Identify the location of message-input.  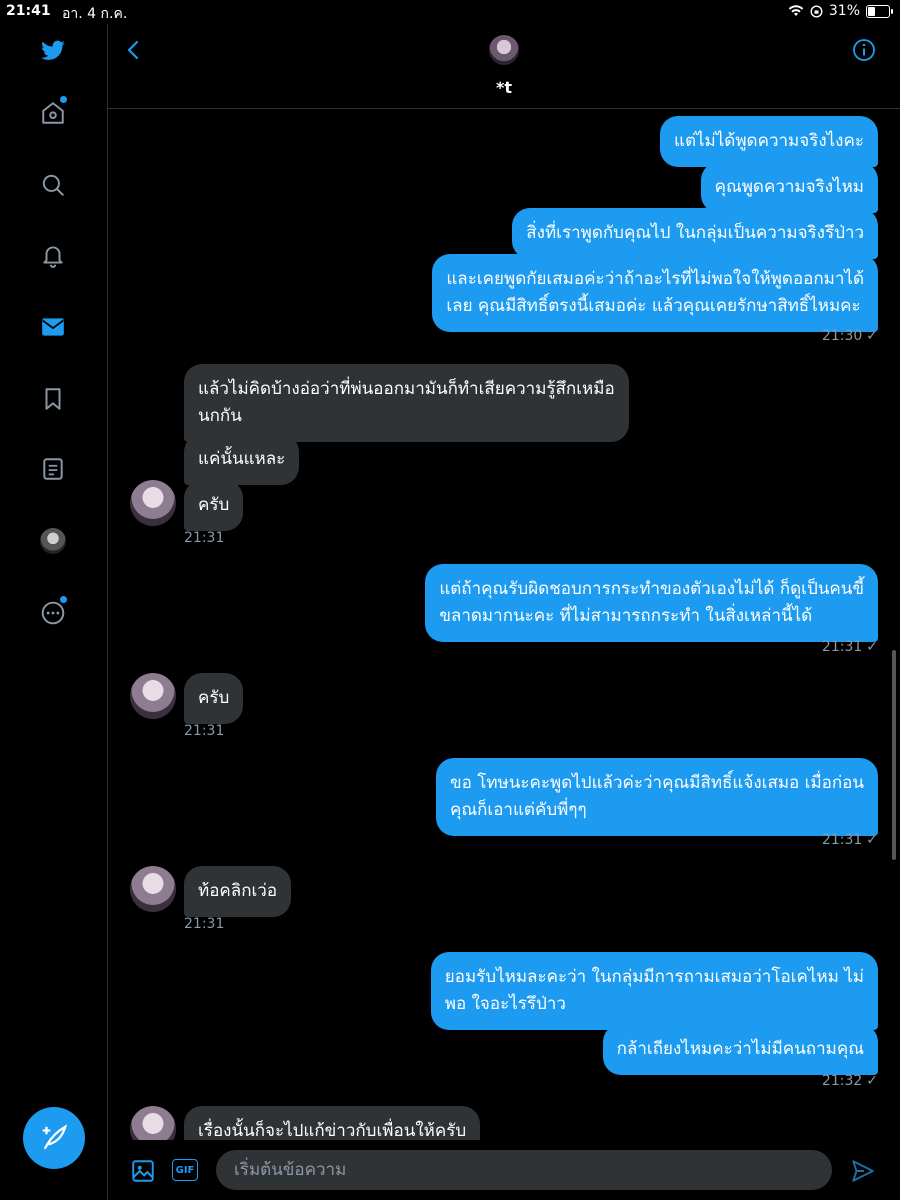
(524, 1170).